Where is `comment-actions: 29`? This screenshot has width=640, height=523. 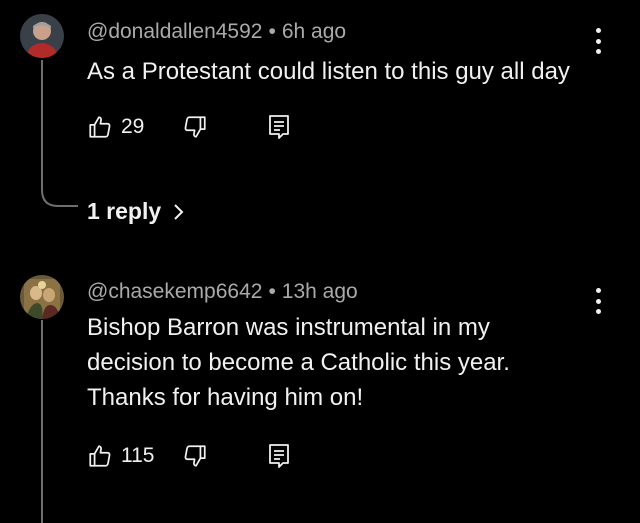 comment-actions: 29 is located at coordinates (189, 127).